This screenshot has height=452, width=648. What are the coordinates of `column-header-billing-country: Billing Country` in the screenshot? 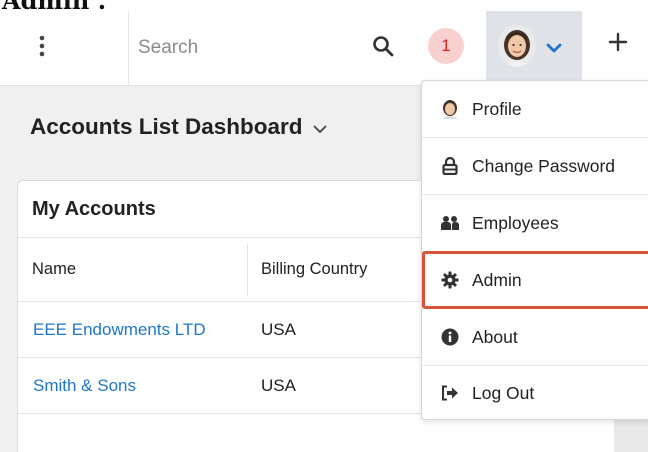 It's located at (314, 269).